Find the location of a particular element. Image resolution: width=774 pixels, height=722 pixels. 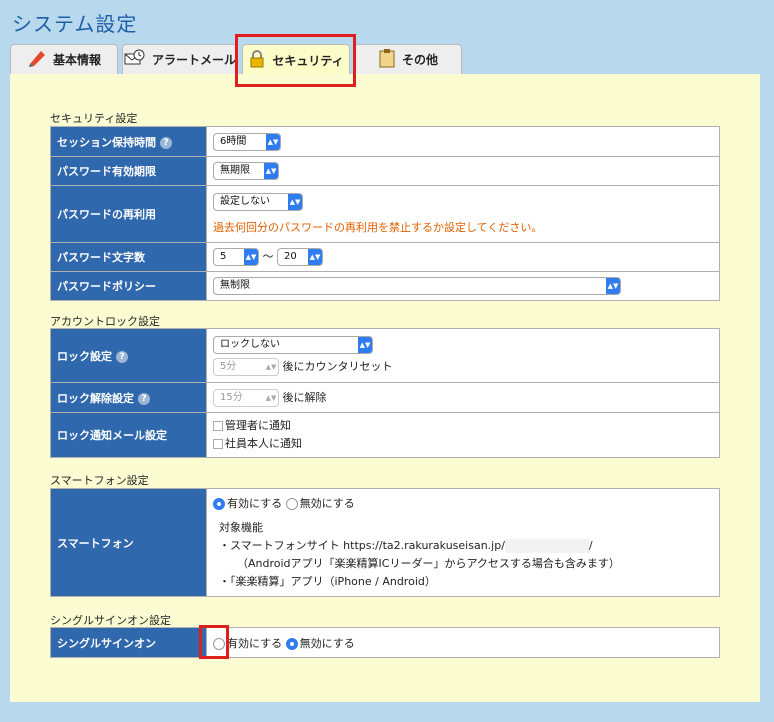

notify-admin-checkbox is located at coordinates (218, 426).